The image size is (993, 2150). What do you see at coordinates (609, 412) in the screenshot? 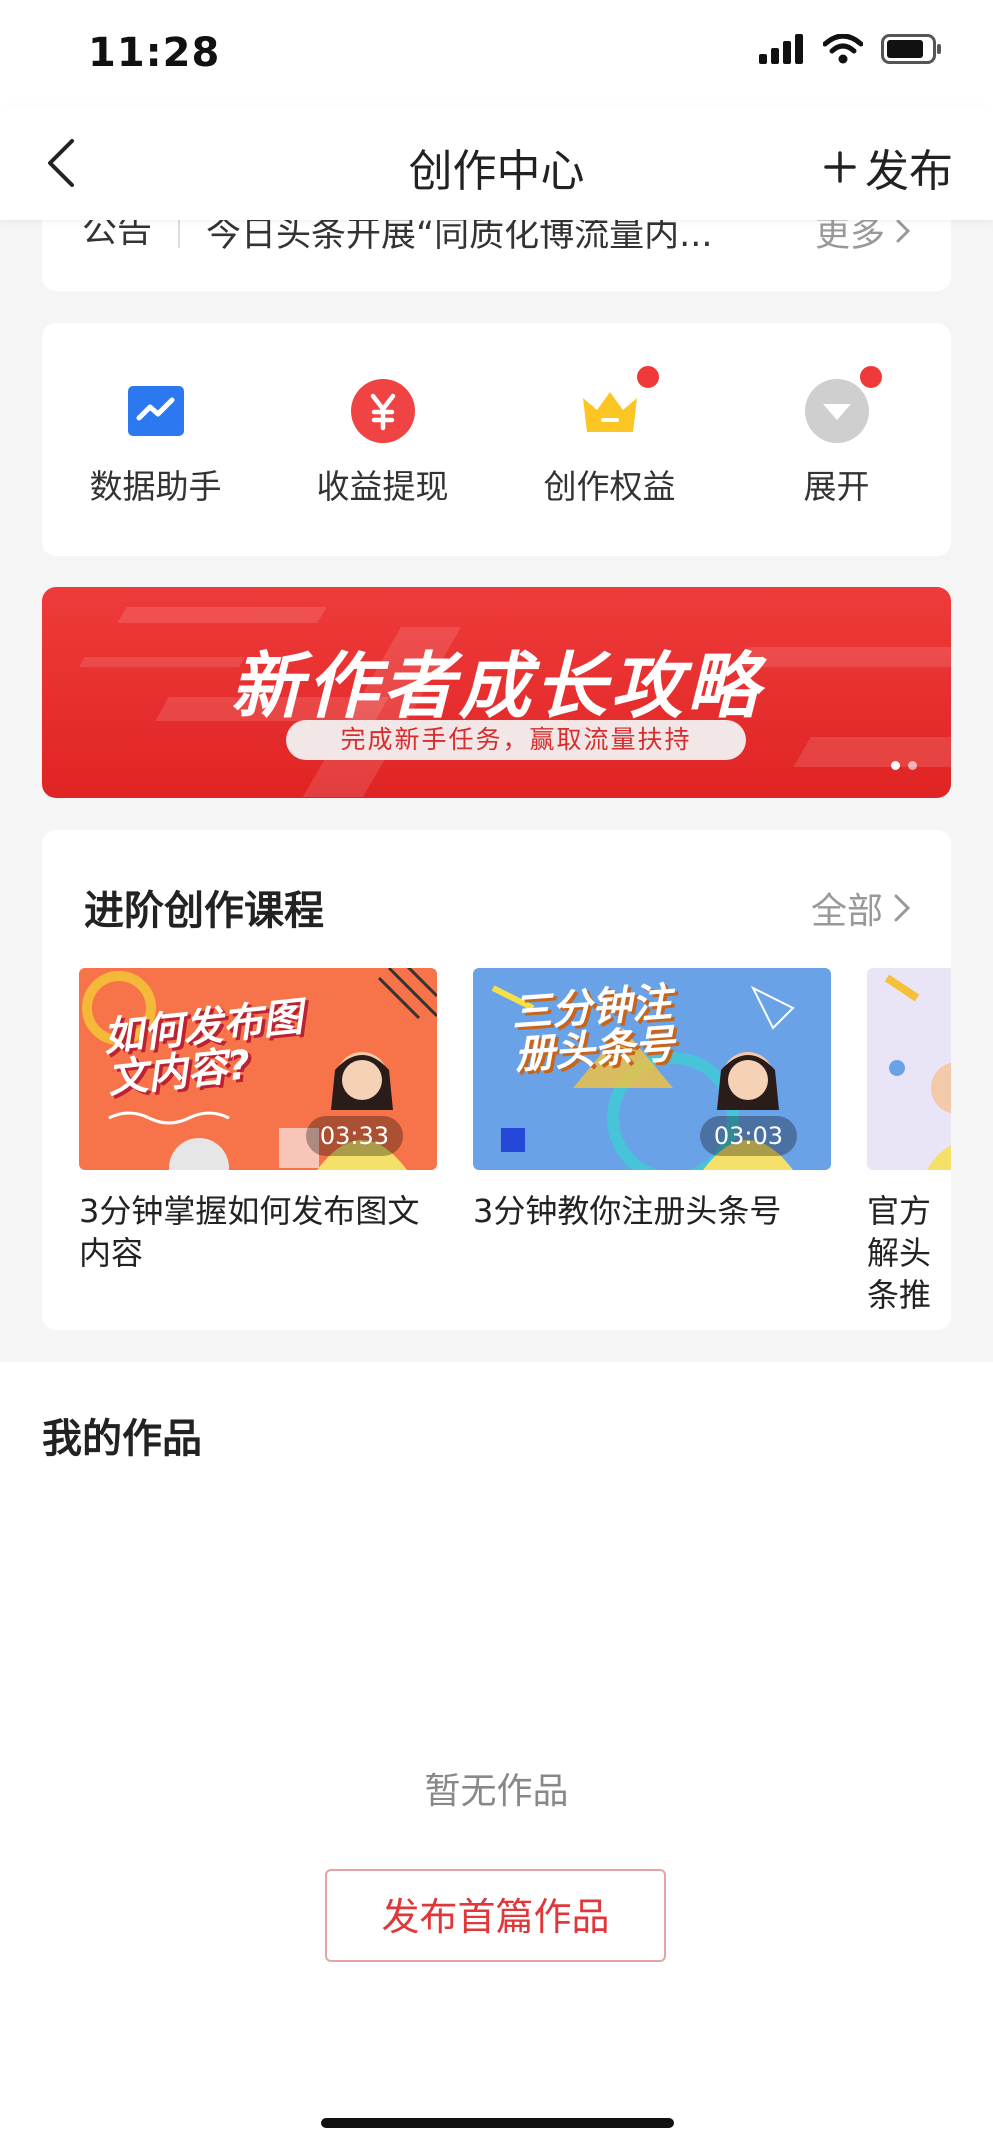
I see `crown-icon` at bounding box center [609, 412].